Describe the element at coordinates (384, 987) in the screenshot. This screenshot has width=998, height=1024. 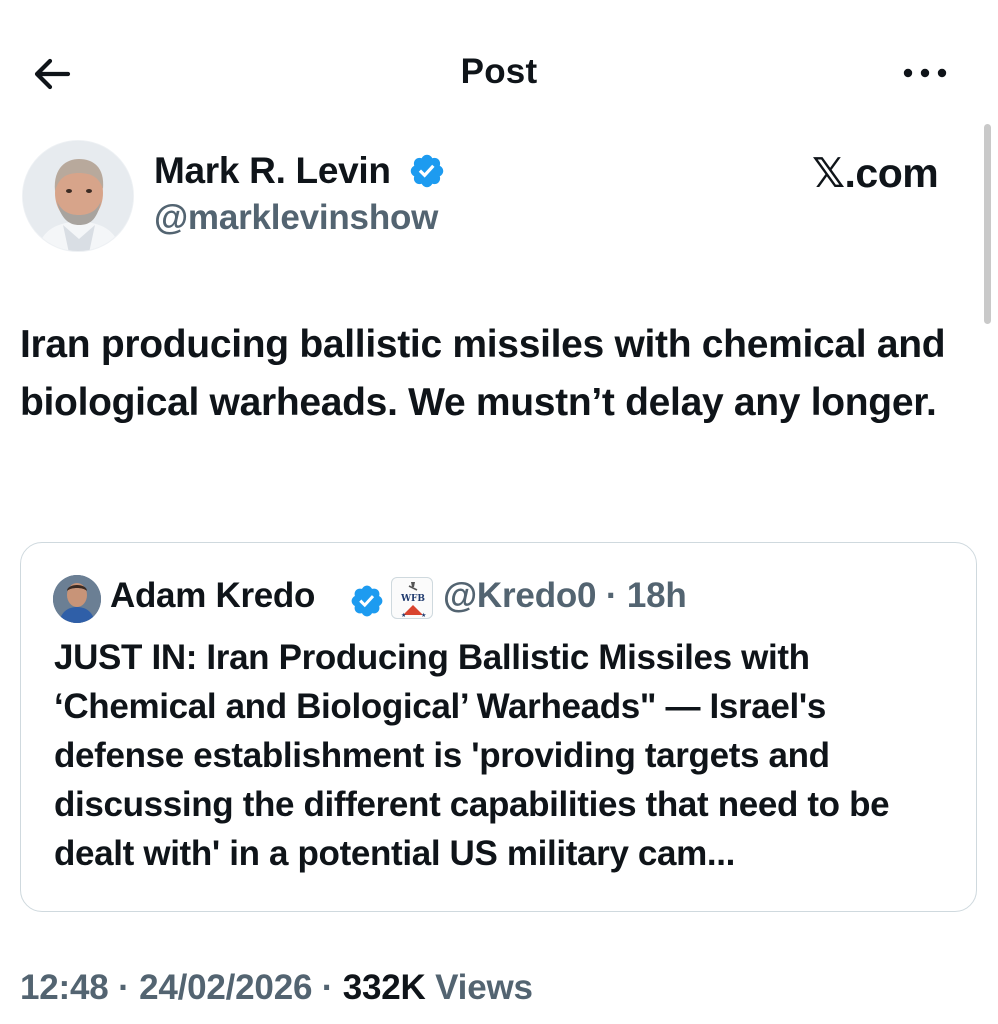
I see `views-count: 332K` at that location.